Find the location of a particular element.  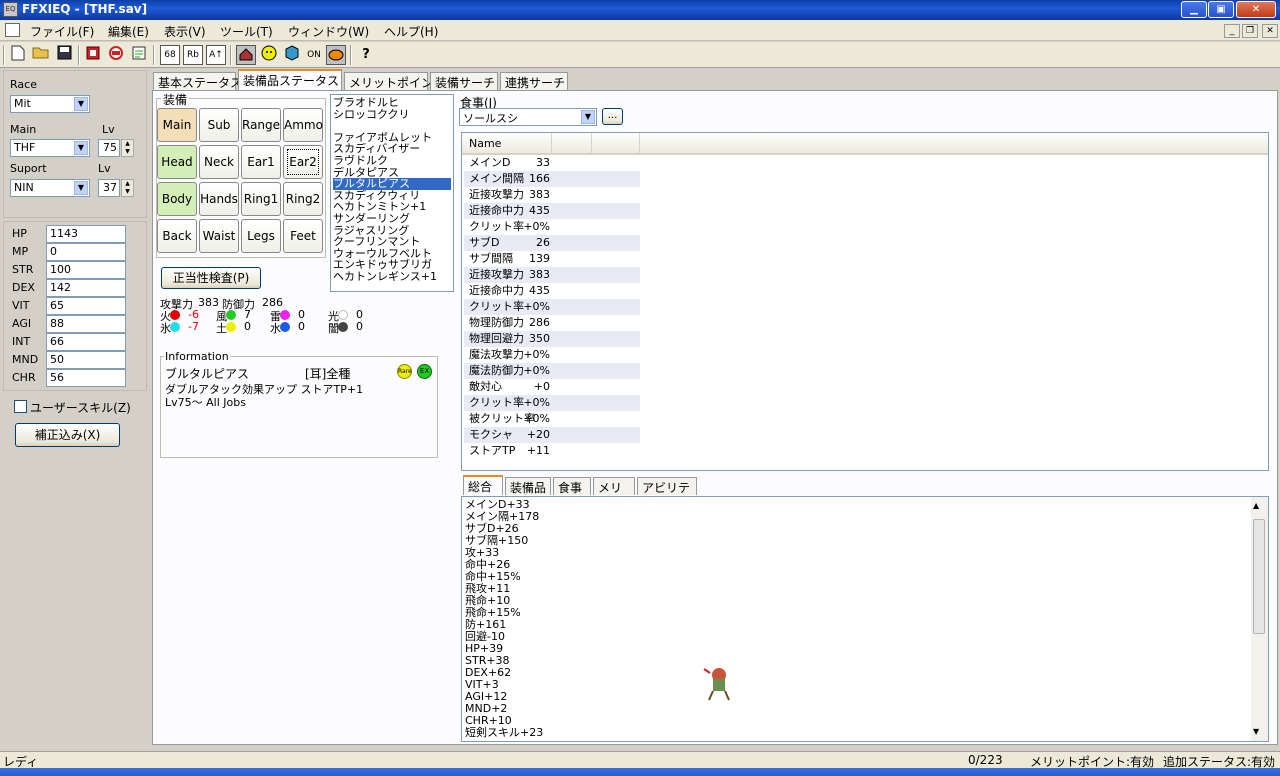

menu-tools: ツール(T) is located at coordinates (246, 31).